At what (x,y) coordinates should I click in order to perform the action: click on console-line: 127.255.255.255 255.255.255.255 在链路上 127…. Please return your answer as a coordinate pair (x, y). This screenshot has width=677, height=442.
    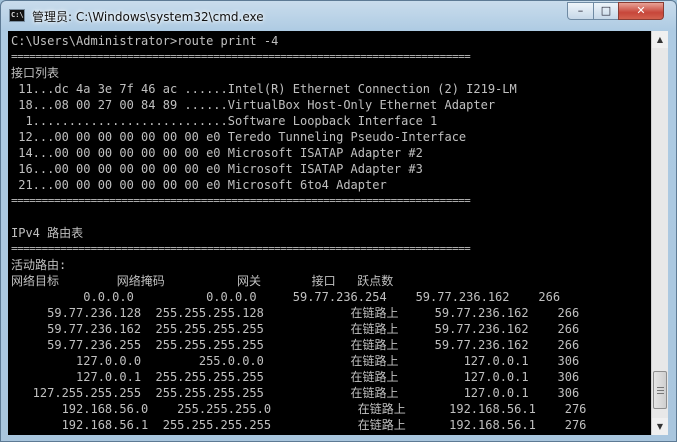
    Looking at the image, I should click on (295, 393).